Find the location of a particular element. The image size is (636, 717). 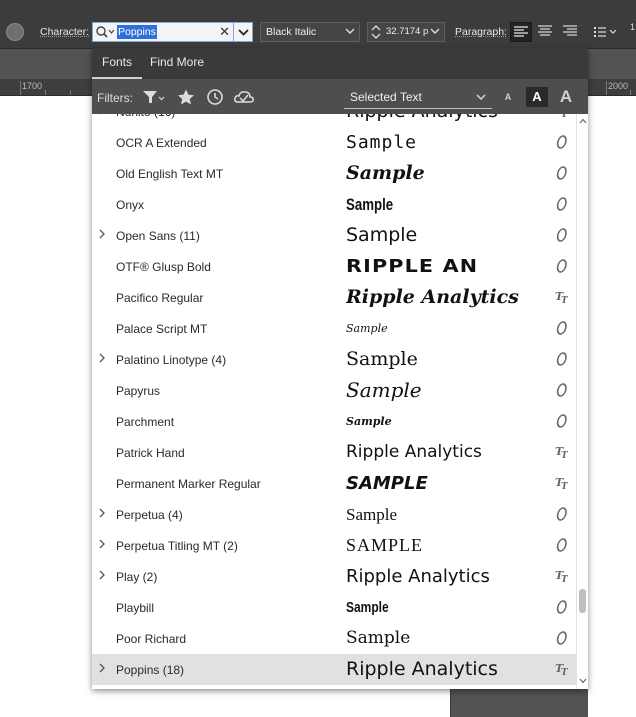

font-size-field: 32.7174 p is located at coordinates (406, 32).